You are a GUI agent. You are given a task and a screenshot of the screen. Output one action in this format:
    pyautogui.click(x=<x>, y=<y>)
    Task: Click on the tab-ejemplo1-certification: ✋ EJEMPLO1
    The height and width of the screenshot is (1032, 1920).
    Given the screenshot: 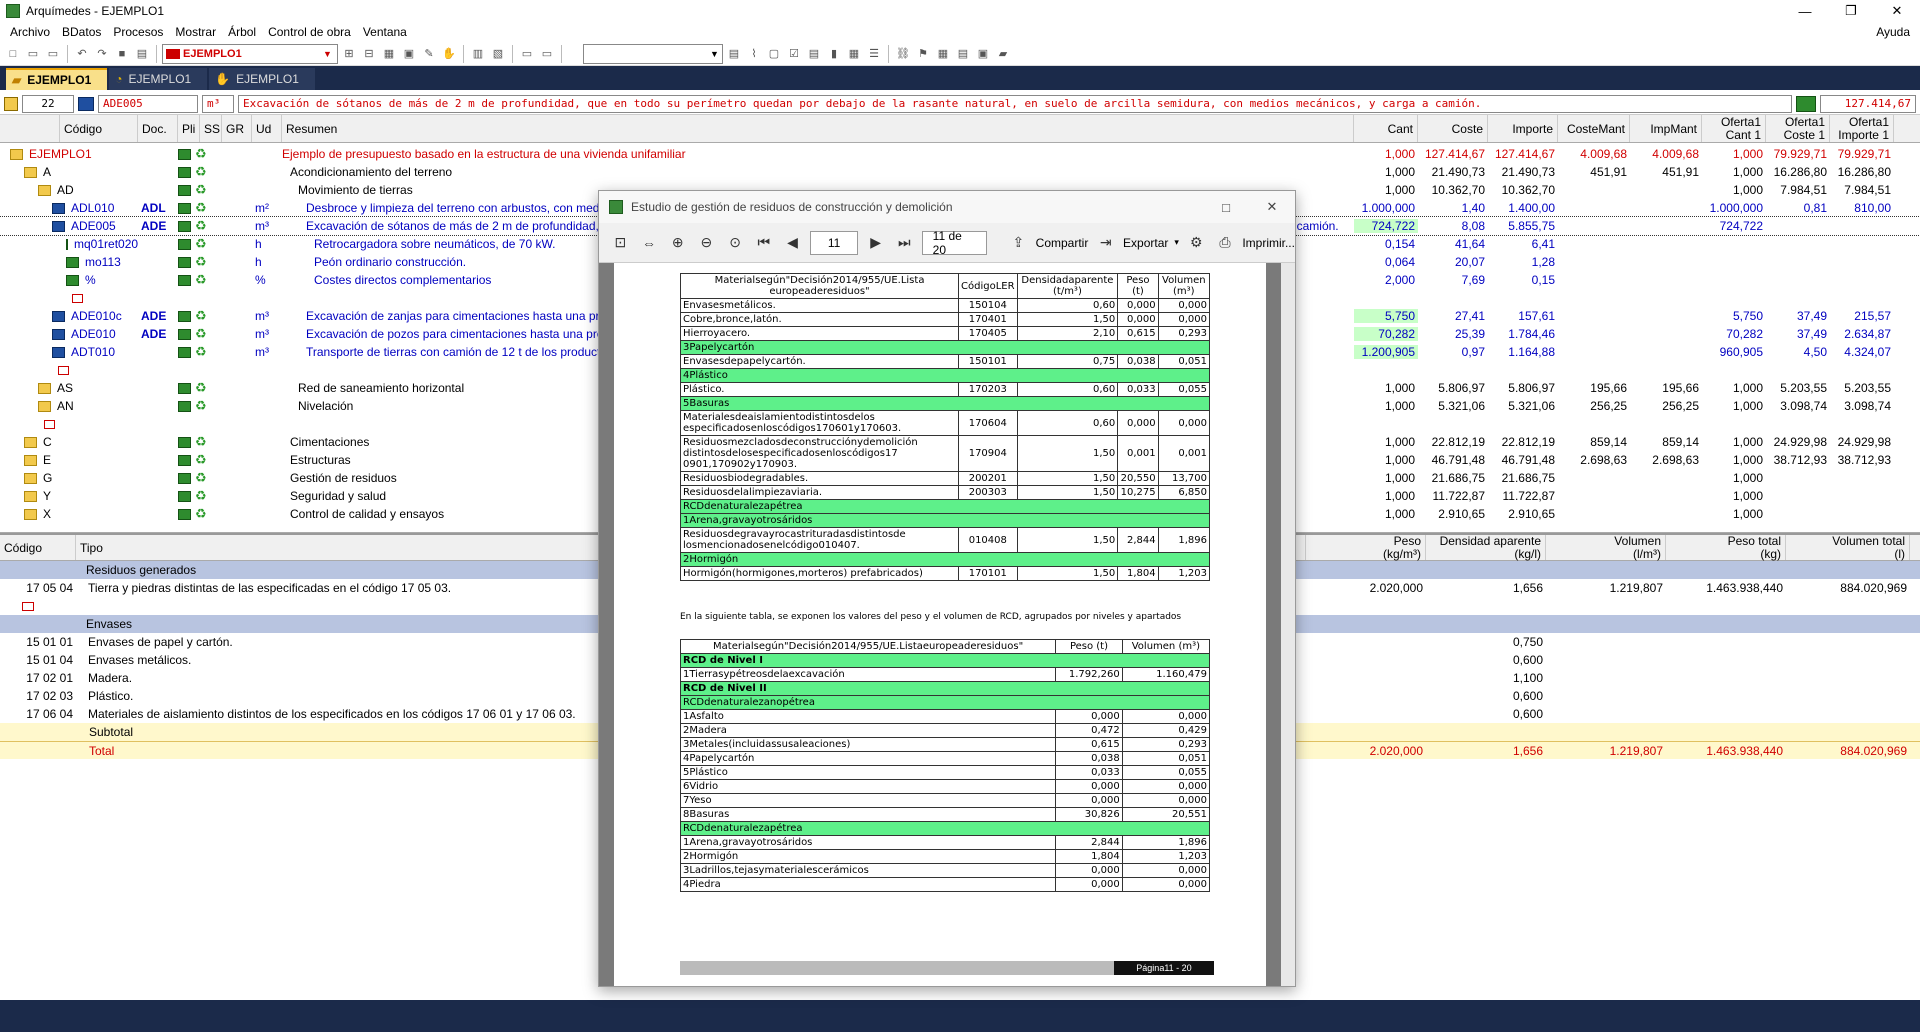 What is the action you would take?
    pyautogui.click(x=262, y=79)
    